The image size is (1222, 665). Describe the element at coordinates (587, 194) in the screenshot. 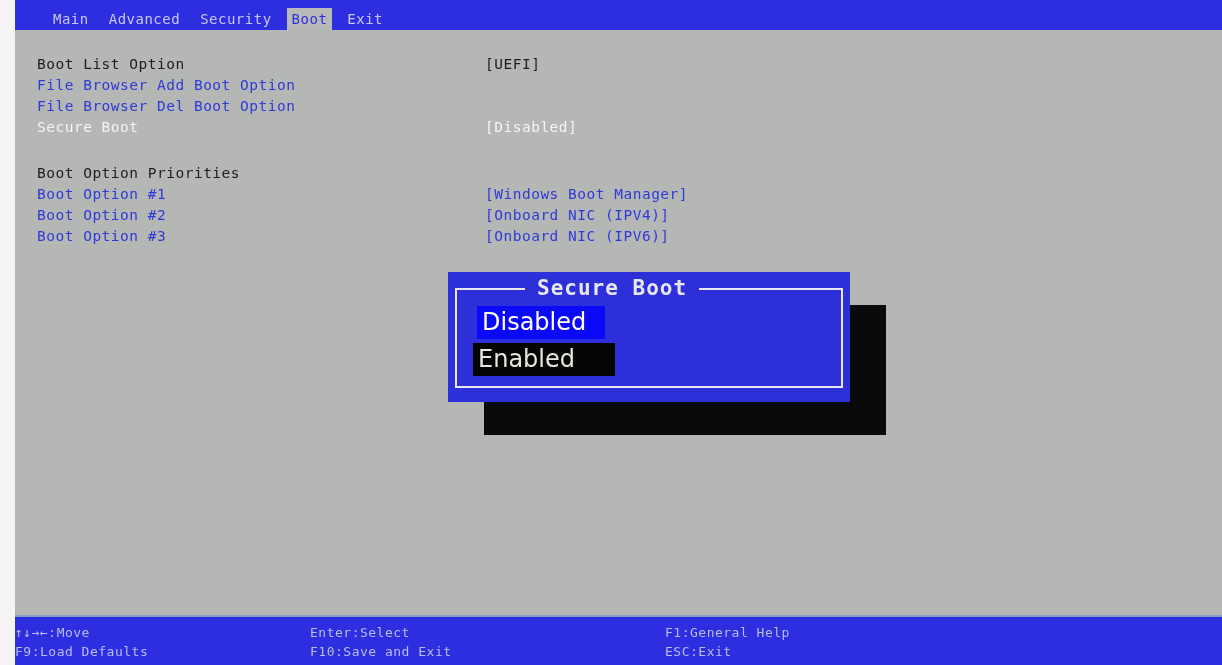

I see `setting-value: [Windows Boot Manager]` at that location.